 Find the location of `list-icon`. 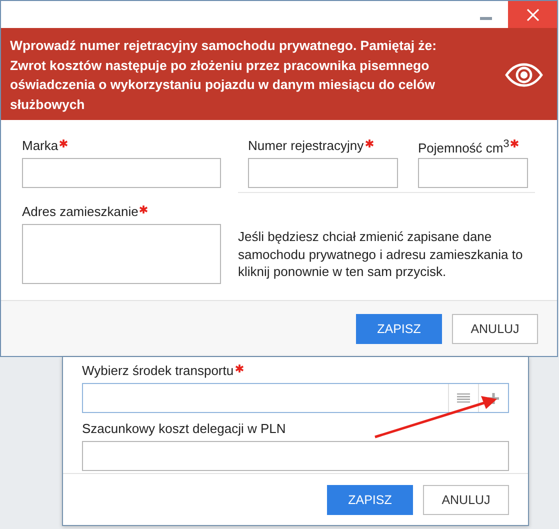

list-icon is located at coordinates (463, 398).